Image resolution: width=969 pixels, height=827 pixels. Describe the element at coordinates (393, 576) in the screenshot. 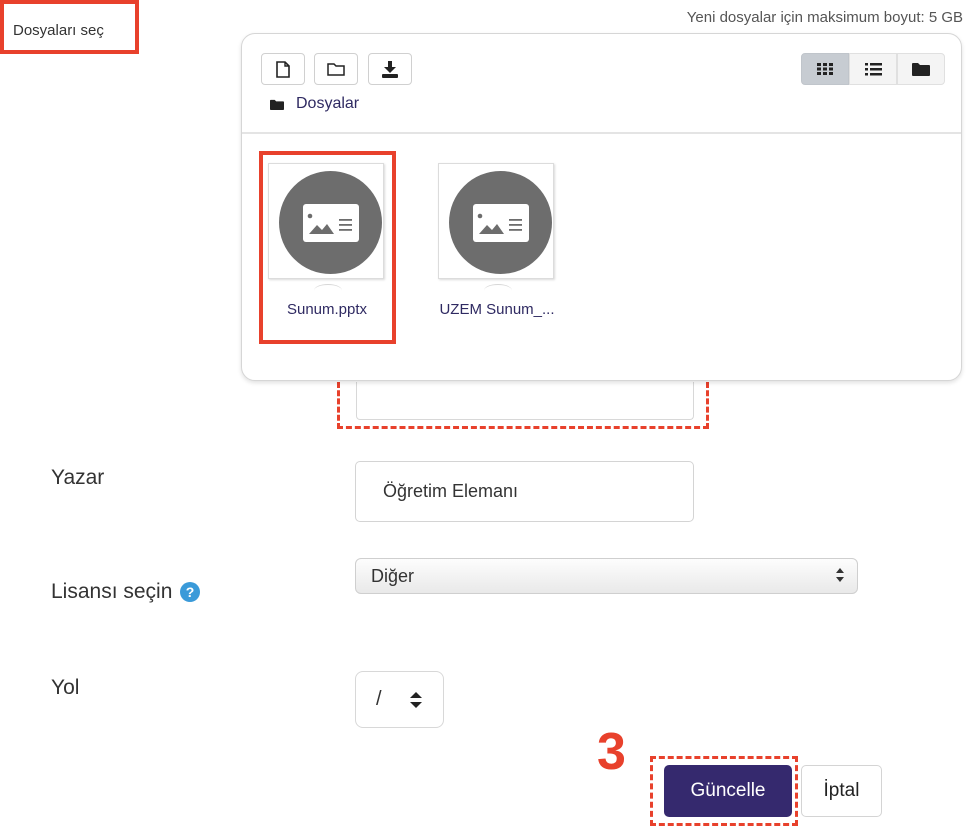

I see `license-select-value: Diğer` at that location.